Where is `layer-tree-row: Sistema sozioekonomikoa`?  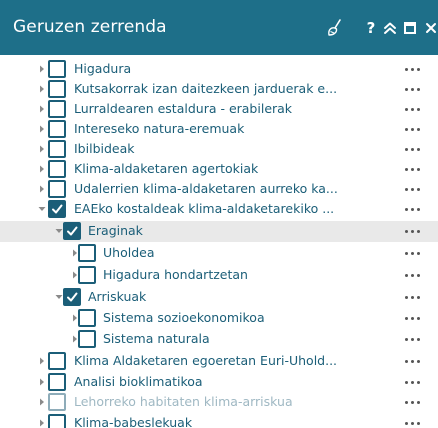 layer-tree-row: Sistema sozioekonomikoa is located at coordinates (219, 318).